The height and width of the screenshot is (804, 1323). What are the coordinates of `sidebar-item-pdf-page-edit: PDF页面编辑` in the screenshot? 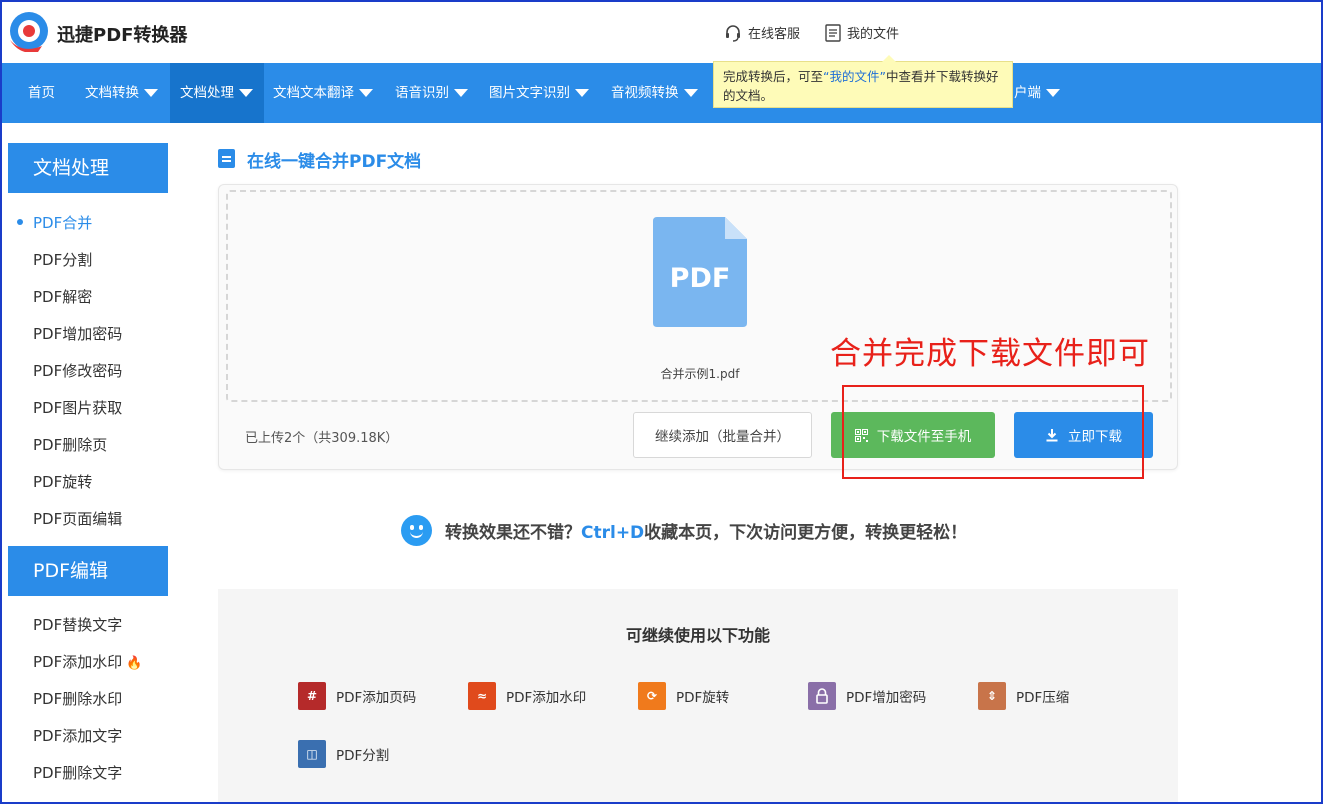 It's located at (77, 518).